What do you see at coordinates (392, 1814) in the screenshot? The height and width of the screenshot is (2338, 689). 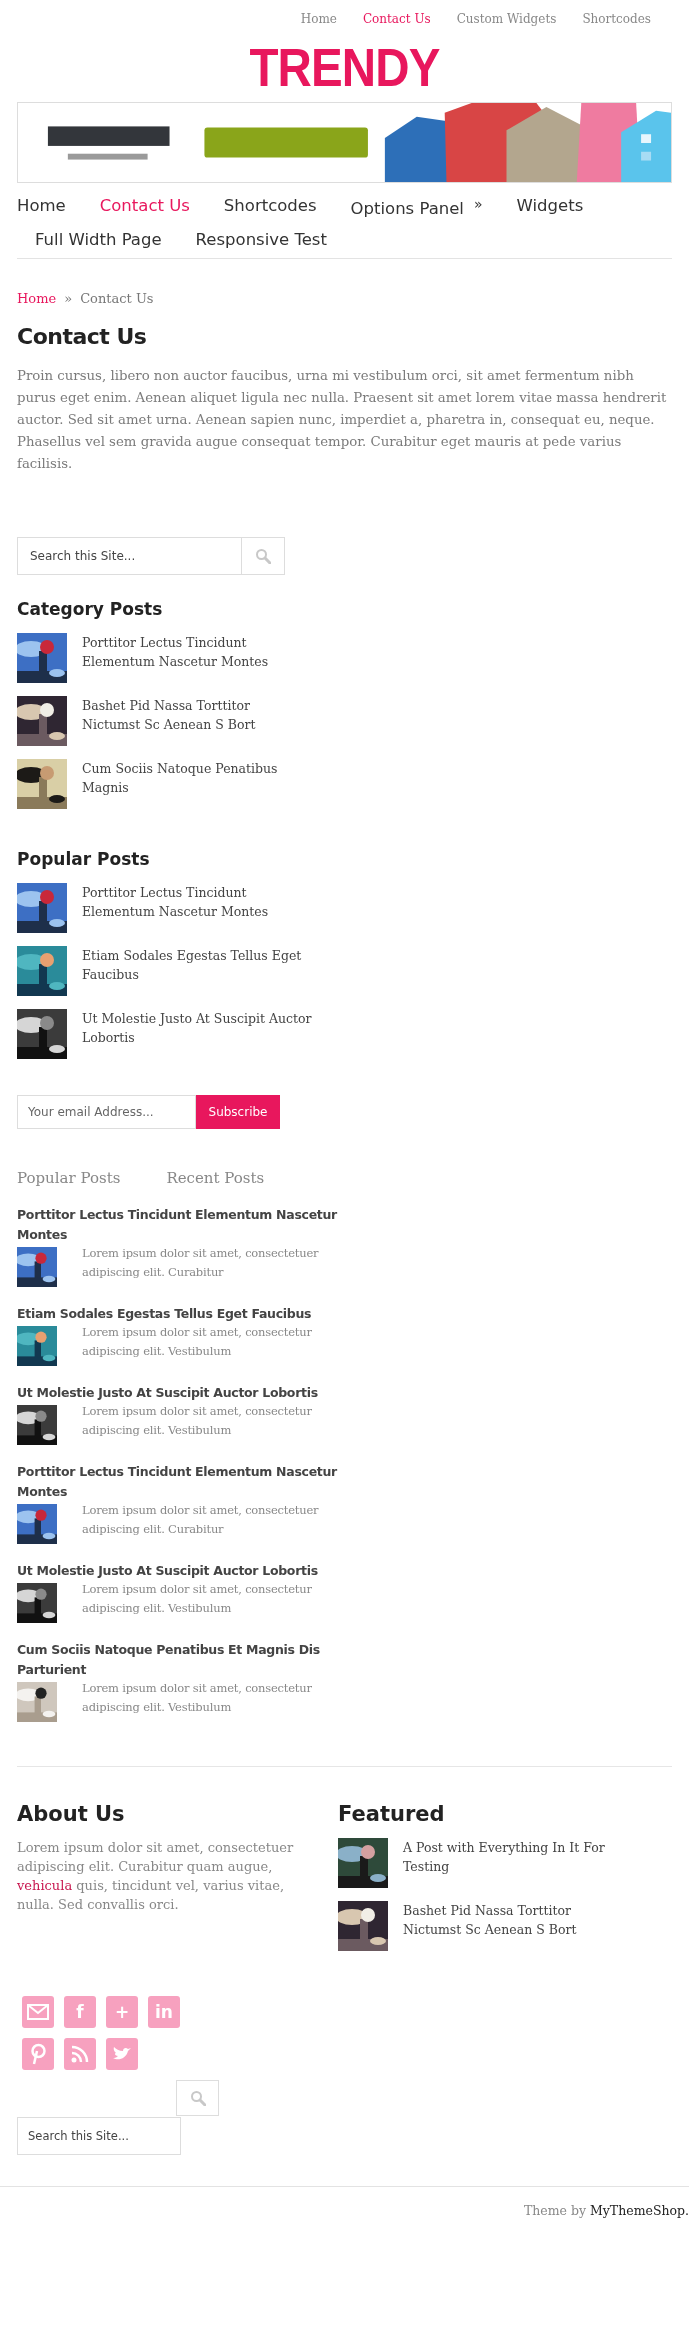 I see `footer-heading: Featured` at bounding box center [392, 1814].